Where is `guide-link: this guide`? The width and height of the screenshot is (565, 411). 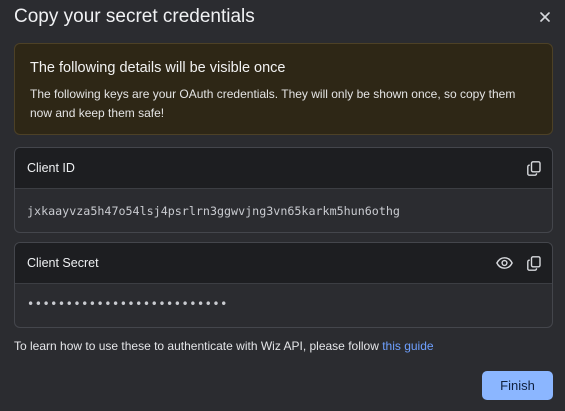
guide-link: this guide is located at coordinates (407, 346).